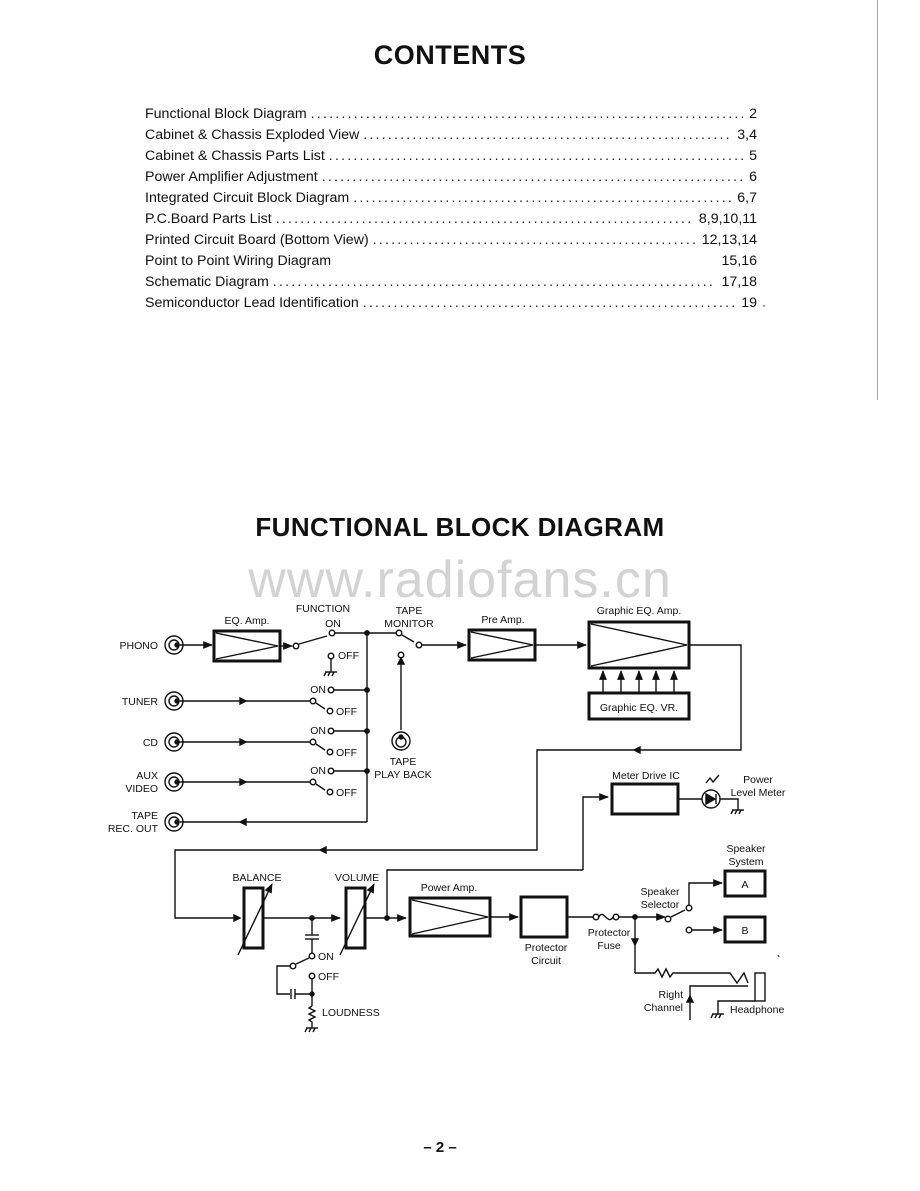 The height and width of the screenshot is (1191, 920). What do you see at coordinates (140, 702) in the screenshot?
I see `tuner-label: TUNER` at bounding box center [140, 702].